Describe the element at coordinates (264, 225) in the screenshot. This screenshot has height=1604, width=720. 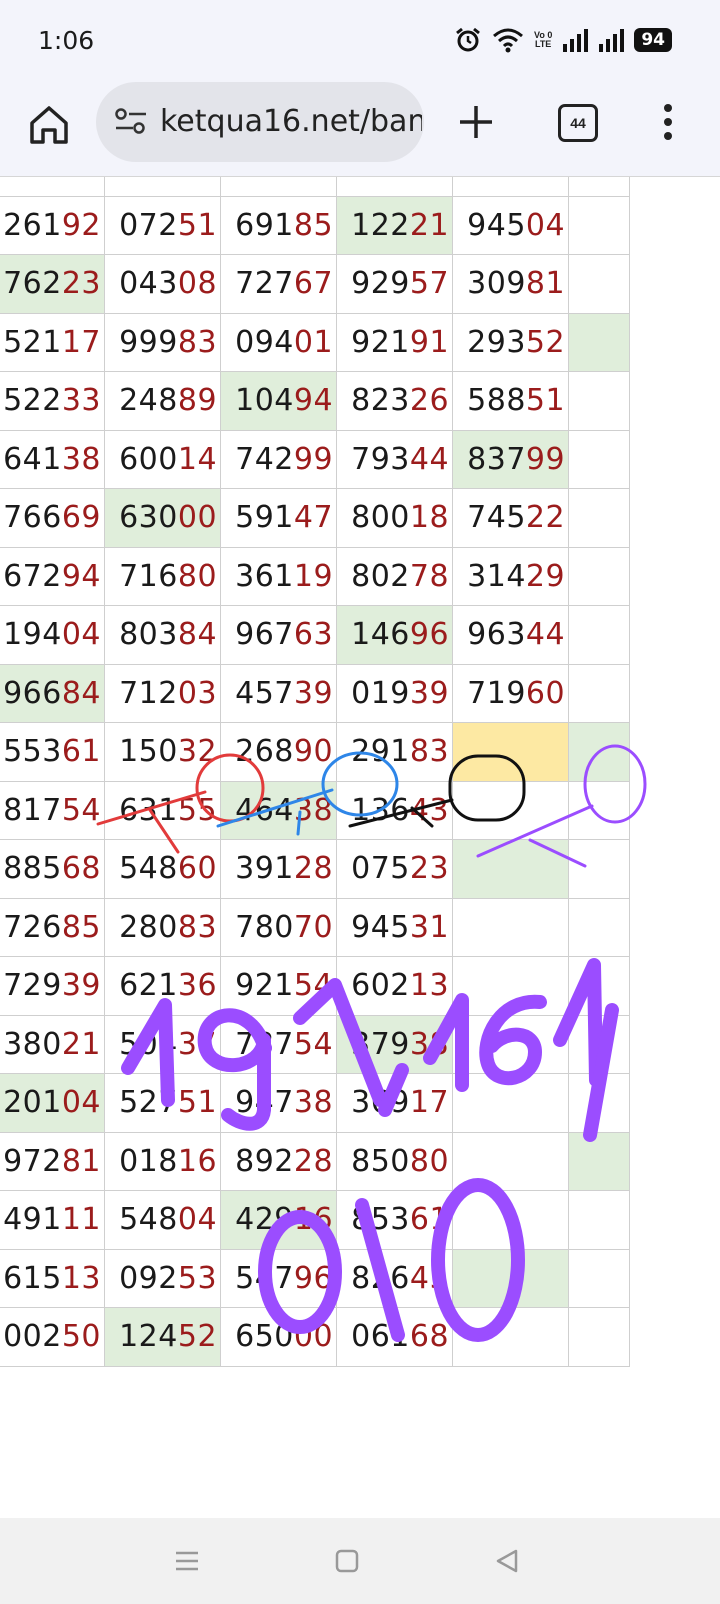
I see `result-prefix: 691` at that location.